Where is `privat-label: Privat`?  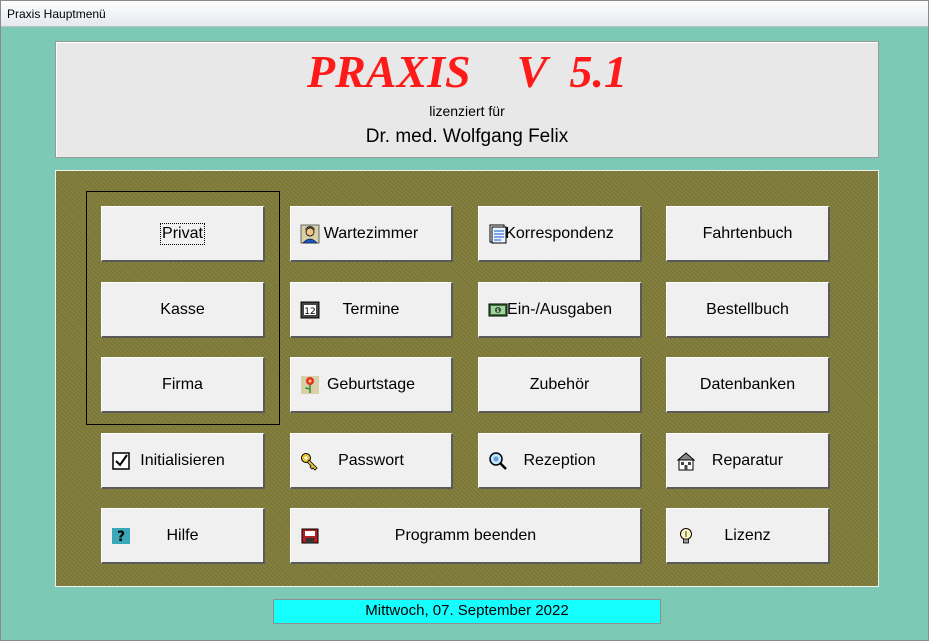 privat-label: Privat is located at coordinates (182, 233).